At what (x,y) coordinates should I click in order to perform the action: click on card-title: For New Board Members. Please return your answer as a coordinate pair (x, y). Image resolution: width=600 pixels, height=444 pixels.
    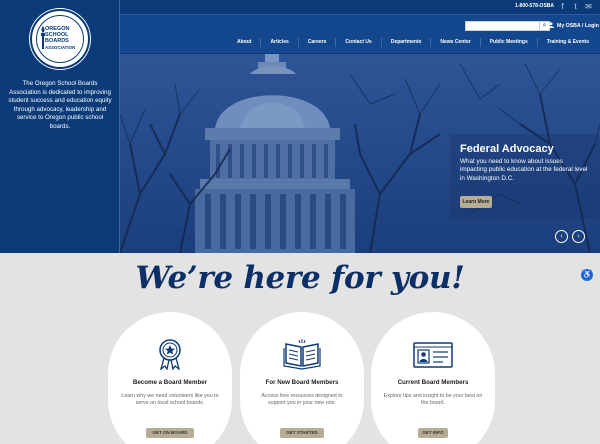
    Looking at the image, I should click on (302, 382).